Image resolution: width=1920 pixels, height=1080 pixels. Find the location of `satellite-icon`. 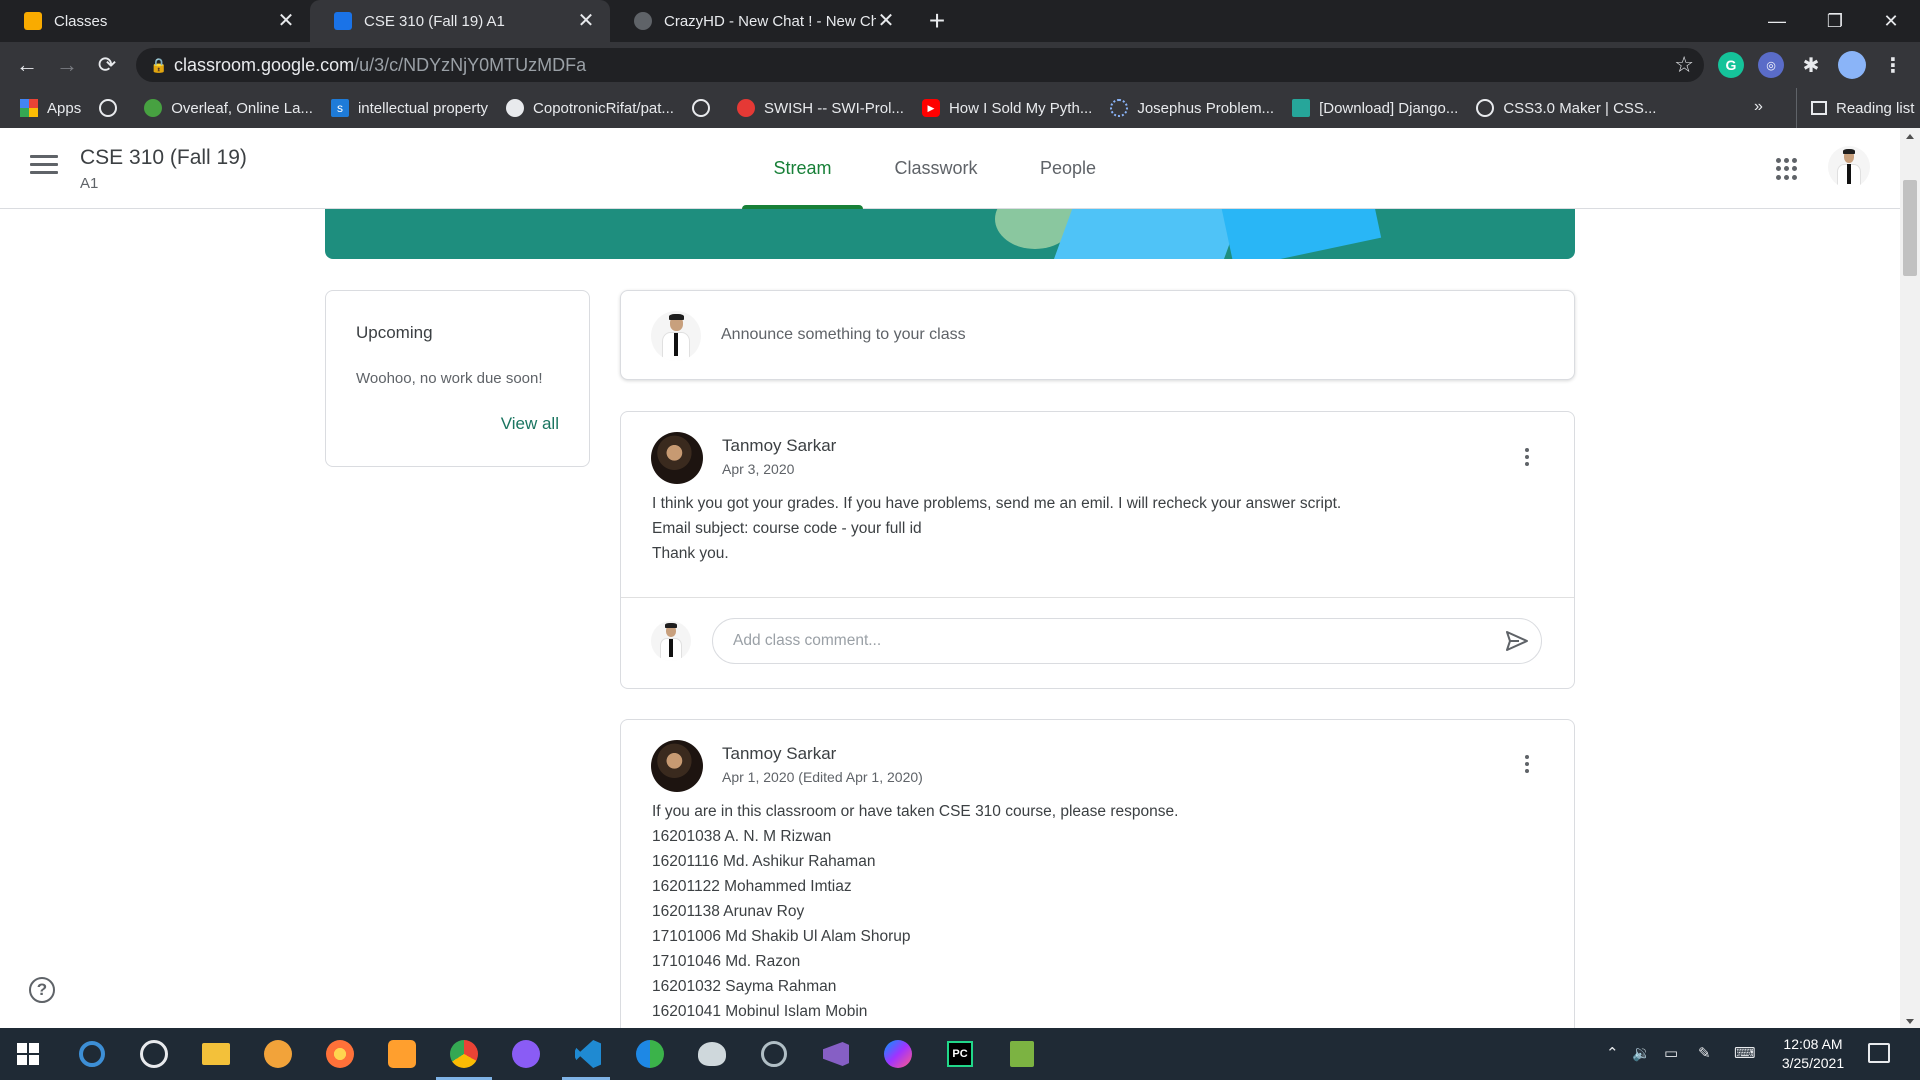

satellite-icon is located at coordinates (774, 1054).